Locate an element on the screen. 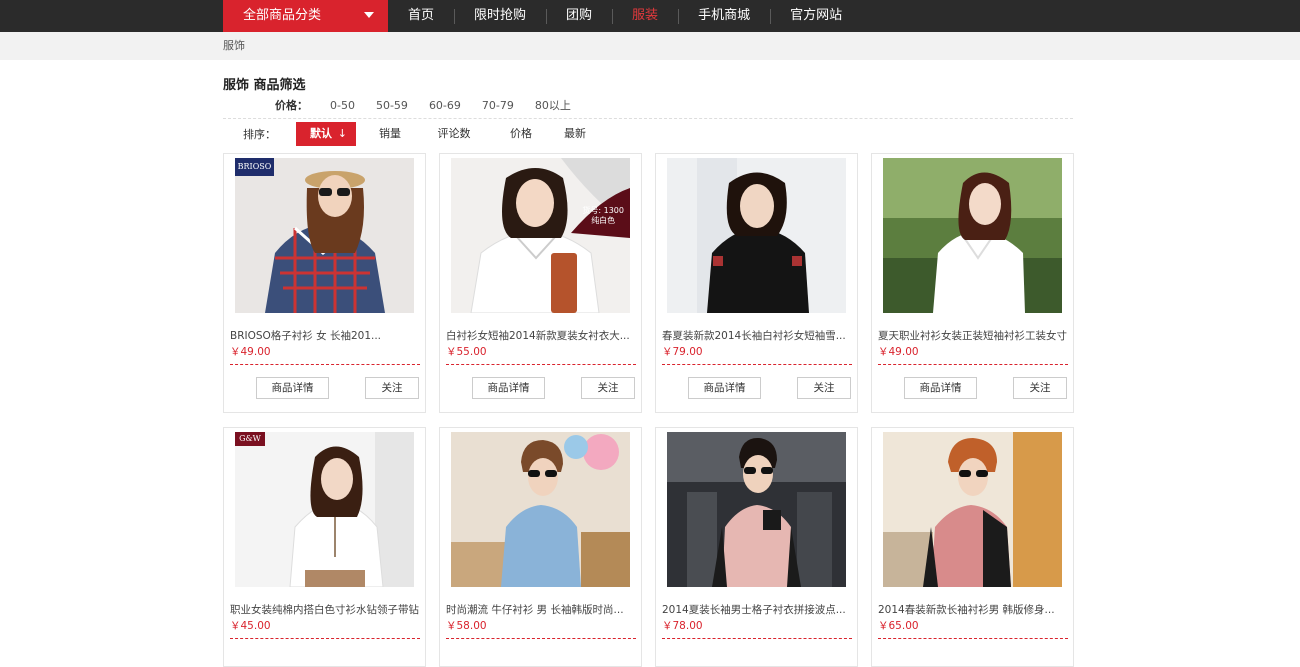 The height and width of the screenshot is (667, 1300). all-categories-label: 全部商品分类 is located at coordinates (282, 15).